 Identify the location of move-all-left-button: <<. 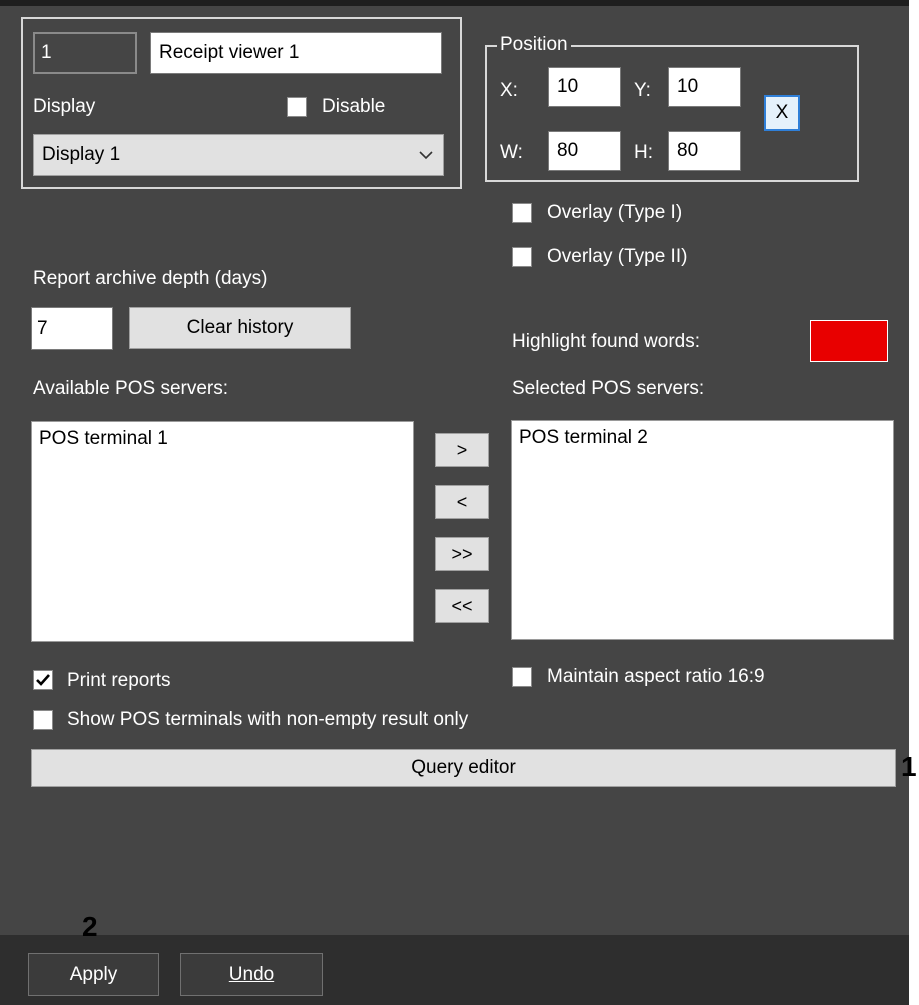
(462, 606).